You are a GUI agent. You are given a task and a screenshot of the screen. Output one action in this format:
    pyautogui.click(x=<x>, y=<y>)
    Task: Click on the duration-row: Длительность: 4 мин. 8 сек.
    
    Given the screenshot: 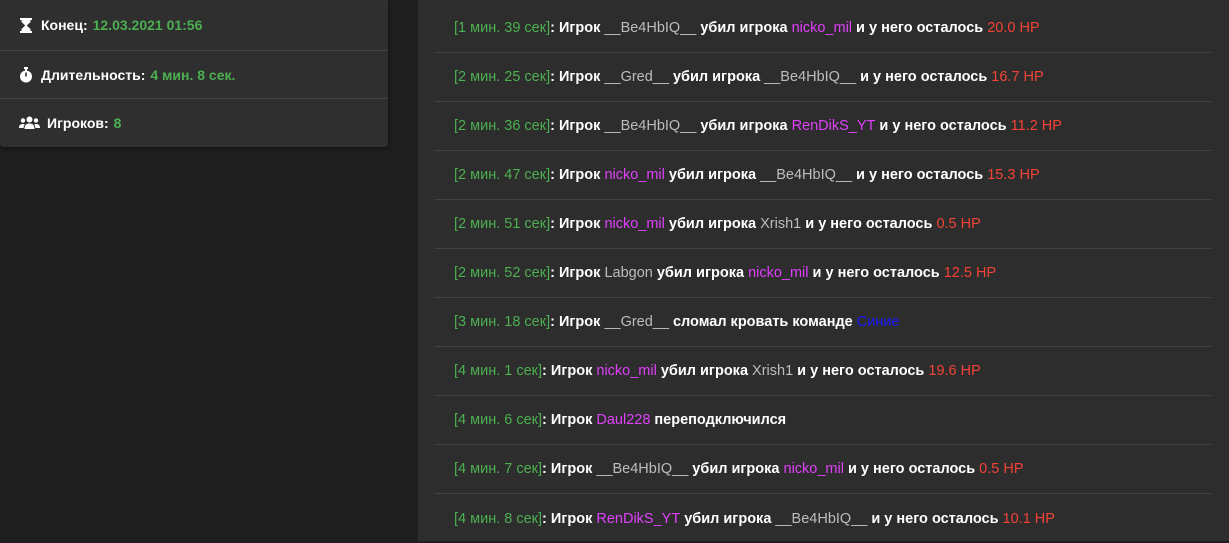 What is the action you would take?
    pyautogui.click(x=194, y=75)
    